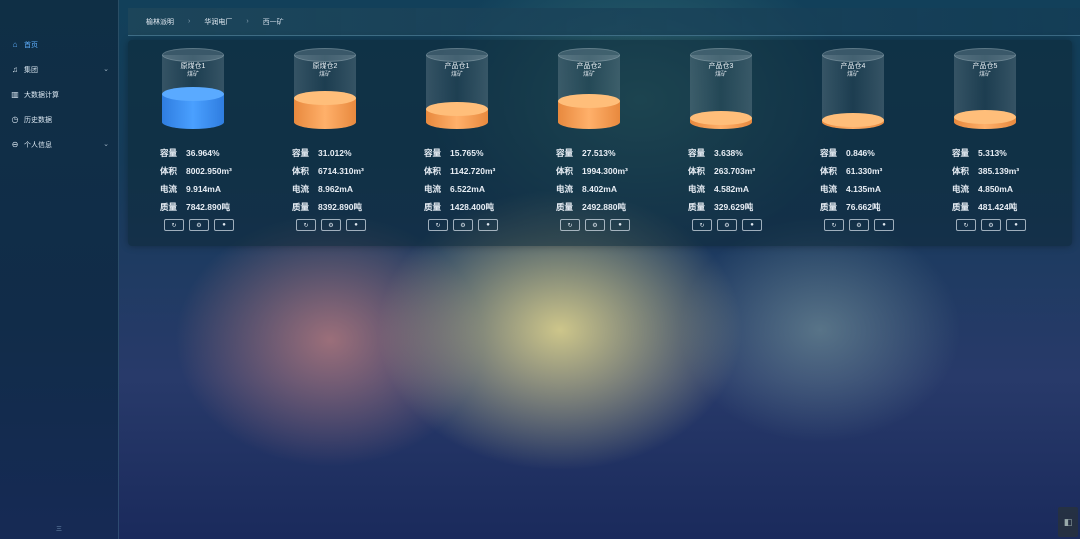 The width and height of the screenshot is (1080, 539). I want to click on sidebar-collapse-toggle: 三, so click(59, 528).